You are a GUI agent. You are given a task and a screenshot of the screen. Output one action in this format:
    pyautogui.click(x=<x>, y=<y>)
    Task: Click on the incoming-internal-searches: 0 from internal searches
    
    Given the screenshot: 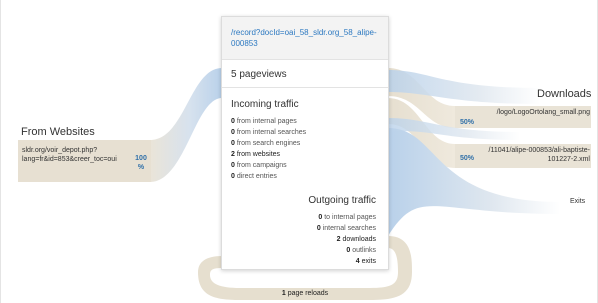 What is the action you would take?
    pyautogui.click(x=268, y=133)
    